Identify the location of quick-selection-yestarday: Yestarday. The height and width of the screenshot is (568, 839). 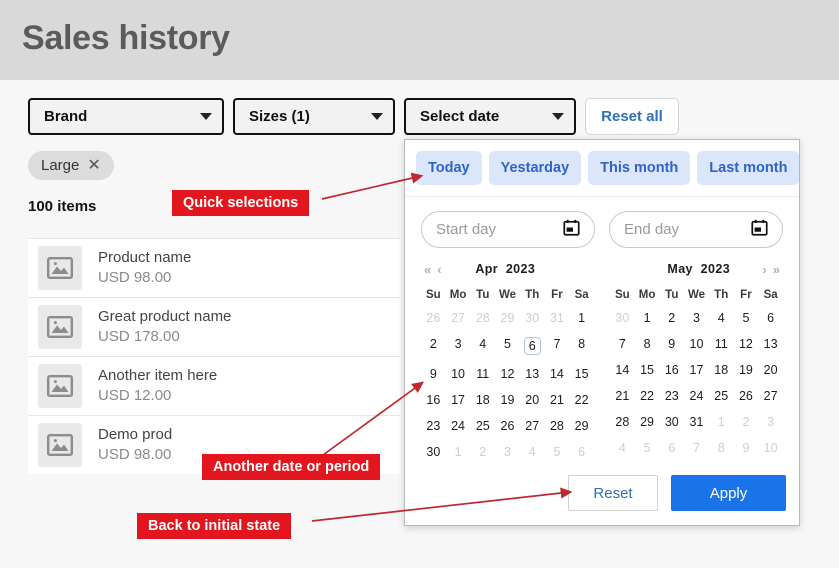
(535, 168).